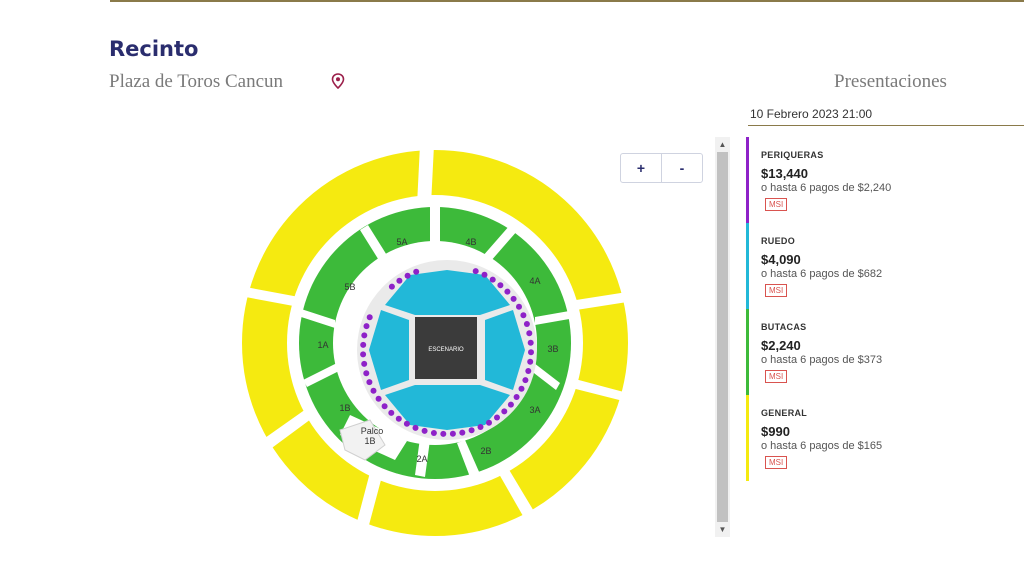 This screenshot has height=571, width=1024. What do you see at coordinates (886, 125) in the screenshot?
I see `date-divider` at bounding box center [886, 125].